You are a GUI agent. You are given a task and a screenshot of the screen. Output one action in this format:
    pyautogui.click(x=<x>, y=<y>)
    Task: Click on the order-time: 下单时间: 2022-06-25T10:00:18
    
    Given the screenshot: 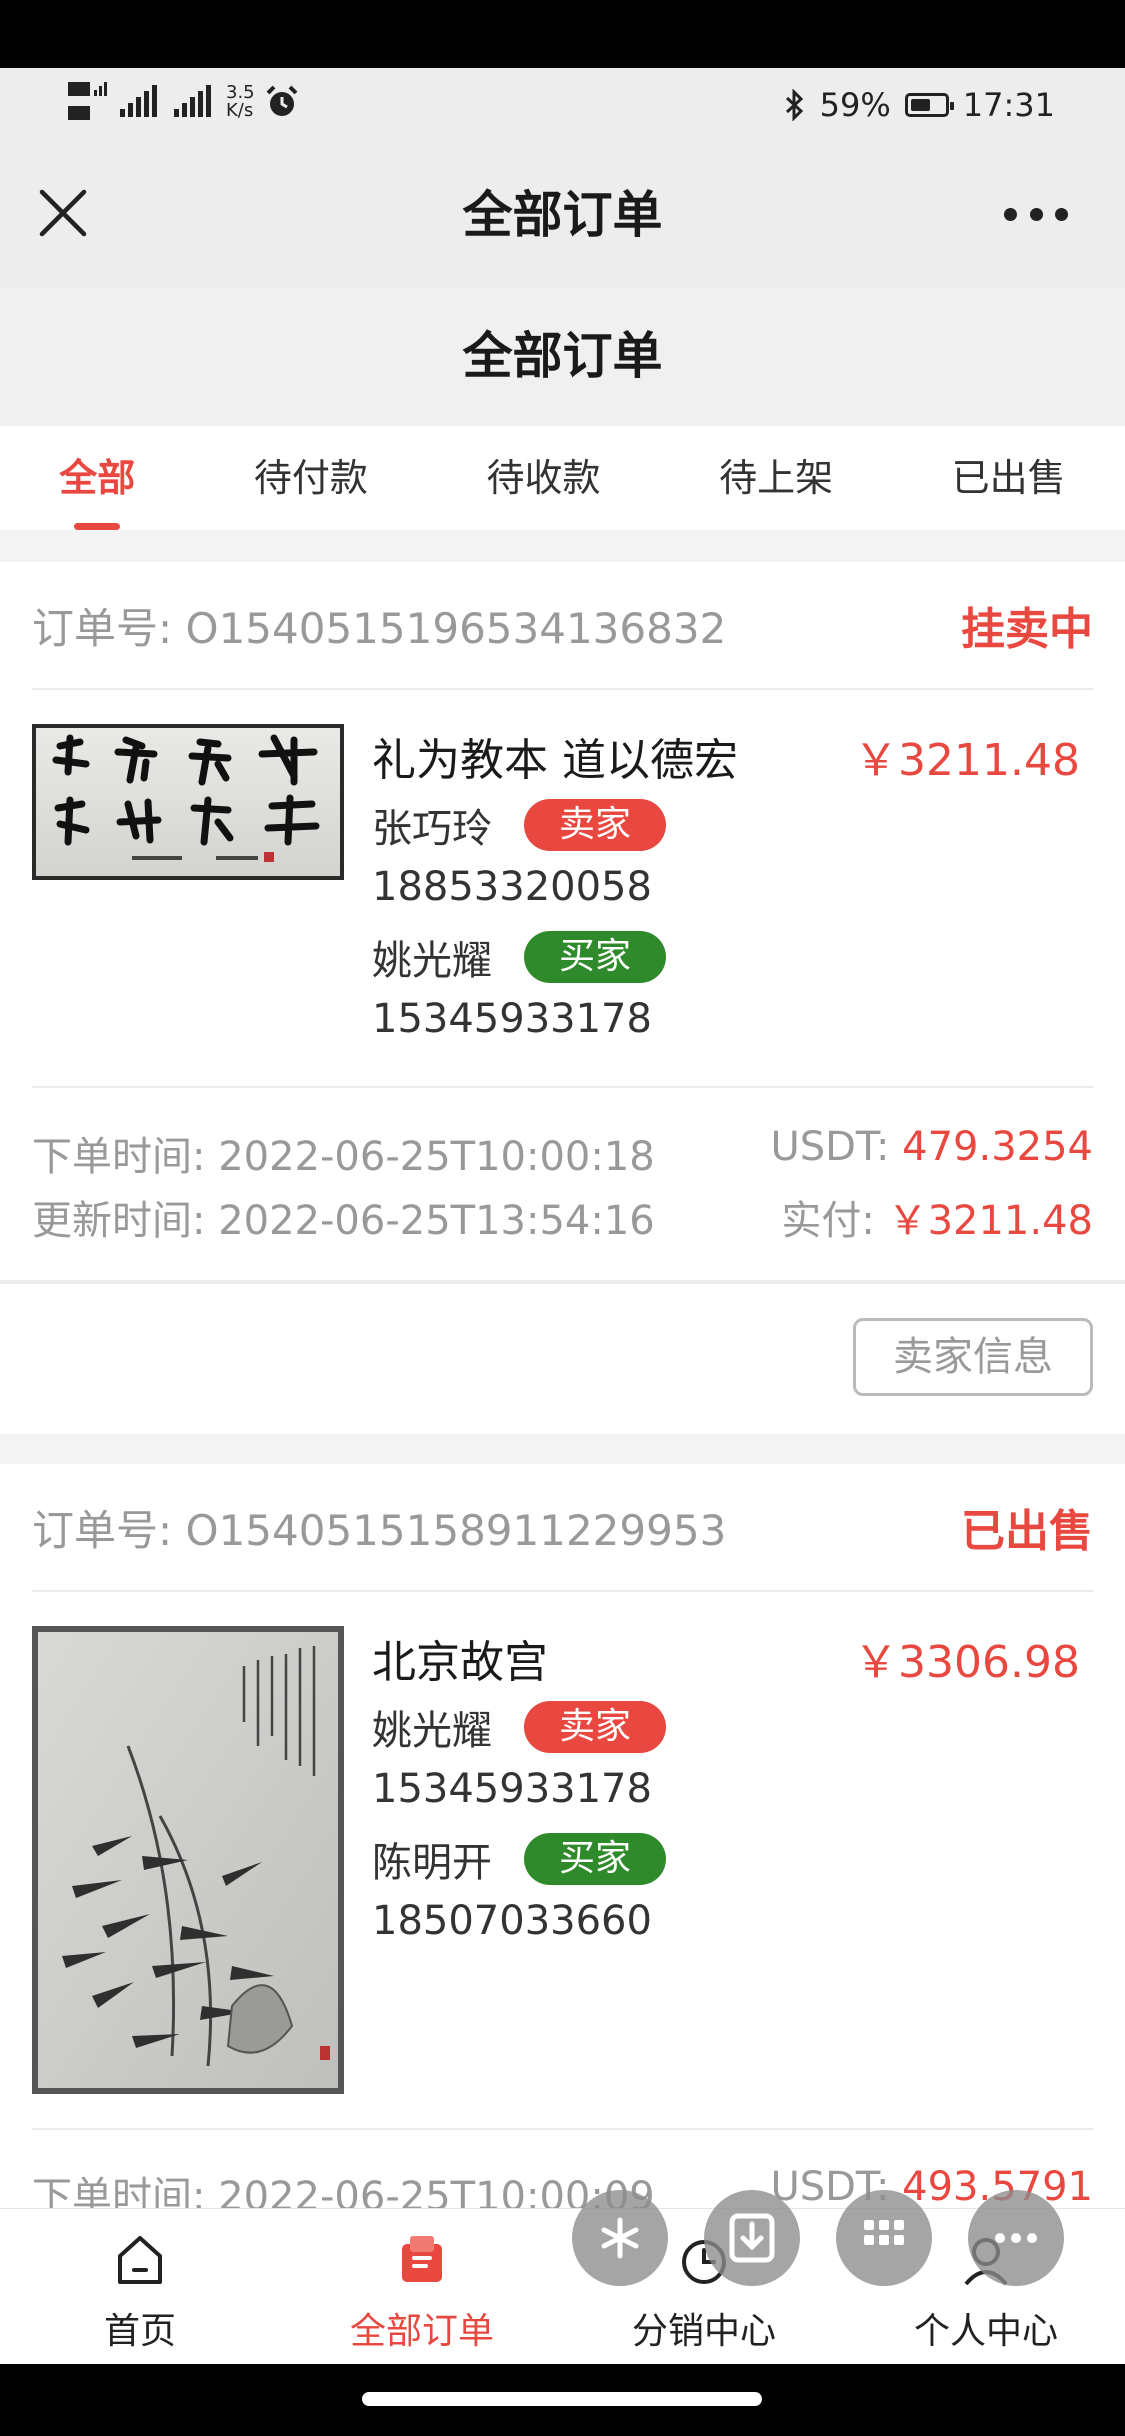 What is the action you would take?
    pyautogui.click(x=343, y=1153)
    